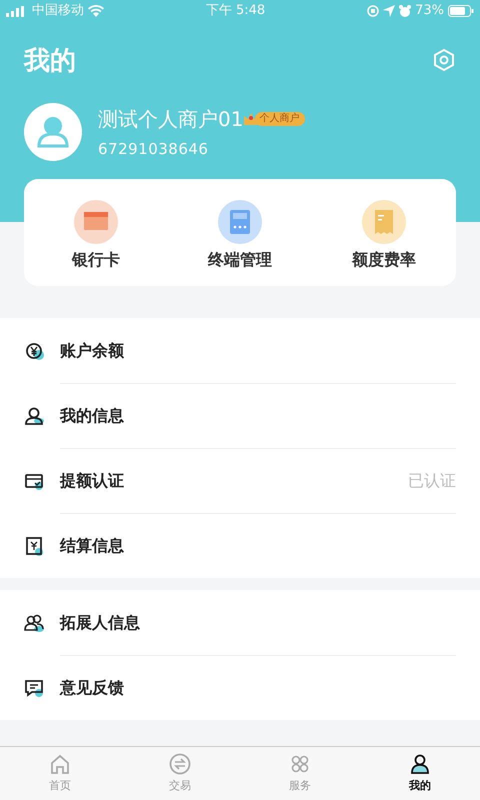 The width and height of the screenshot is (480, 800). What do you see at coordinates (240, 350) in the screenshot?
I see `menu-item: 账户余额` at bounding box center [240, 350].